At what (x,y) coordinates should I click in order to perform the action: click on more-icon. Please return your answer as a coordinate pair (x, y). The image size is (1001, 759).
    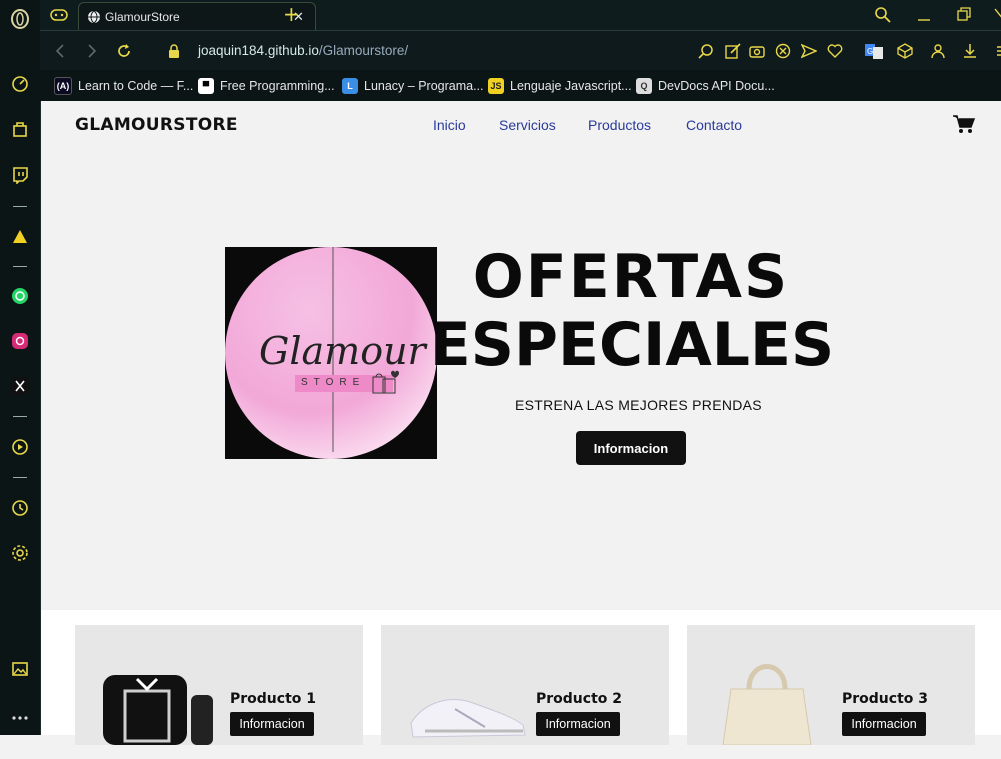
    Looking at the image, I should click on (20, 718).